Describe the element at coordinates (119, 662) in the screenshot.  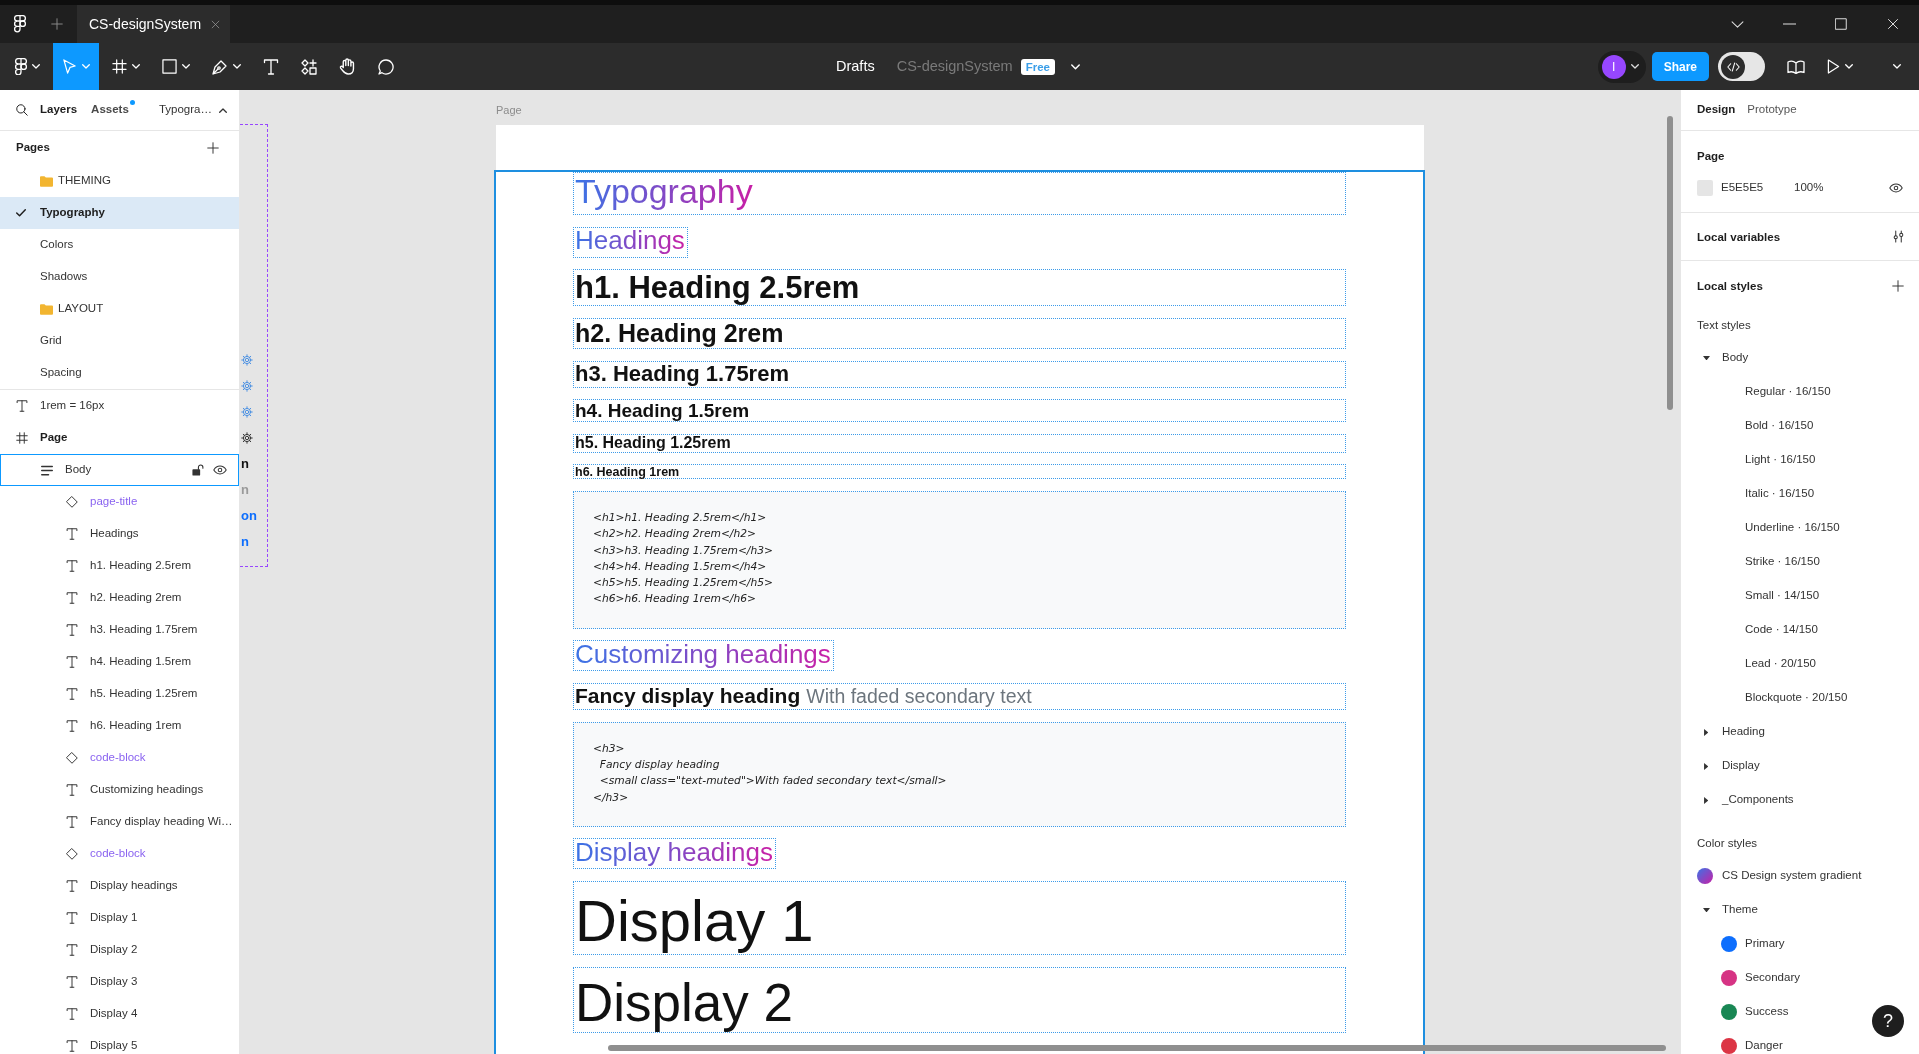
I see `layer-item: h4. Heading 1.5rem` at that location.